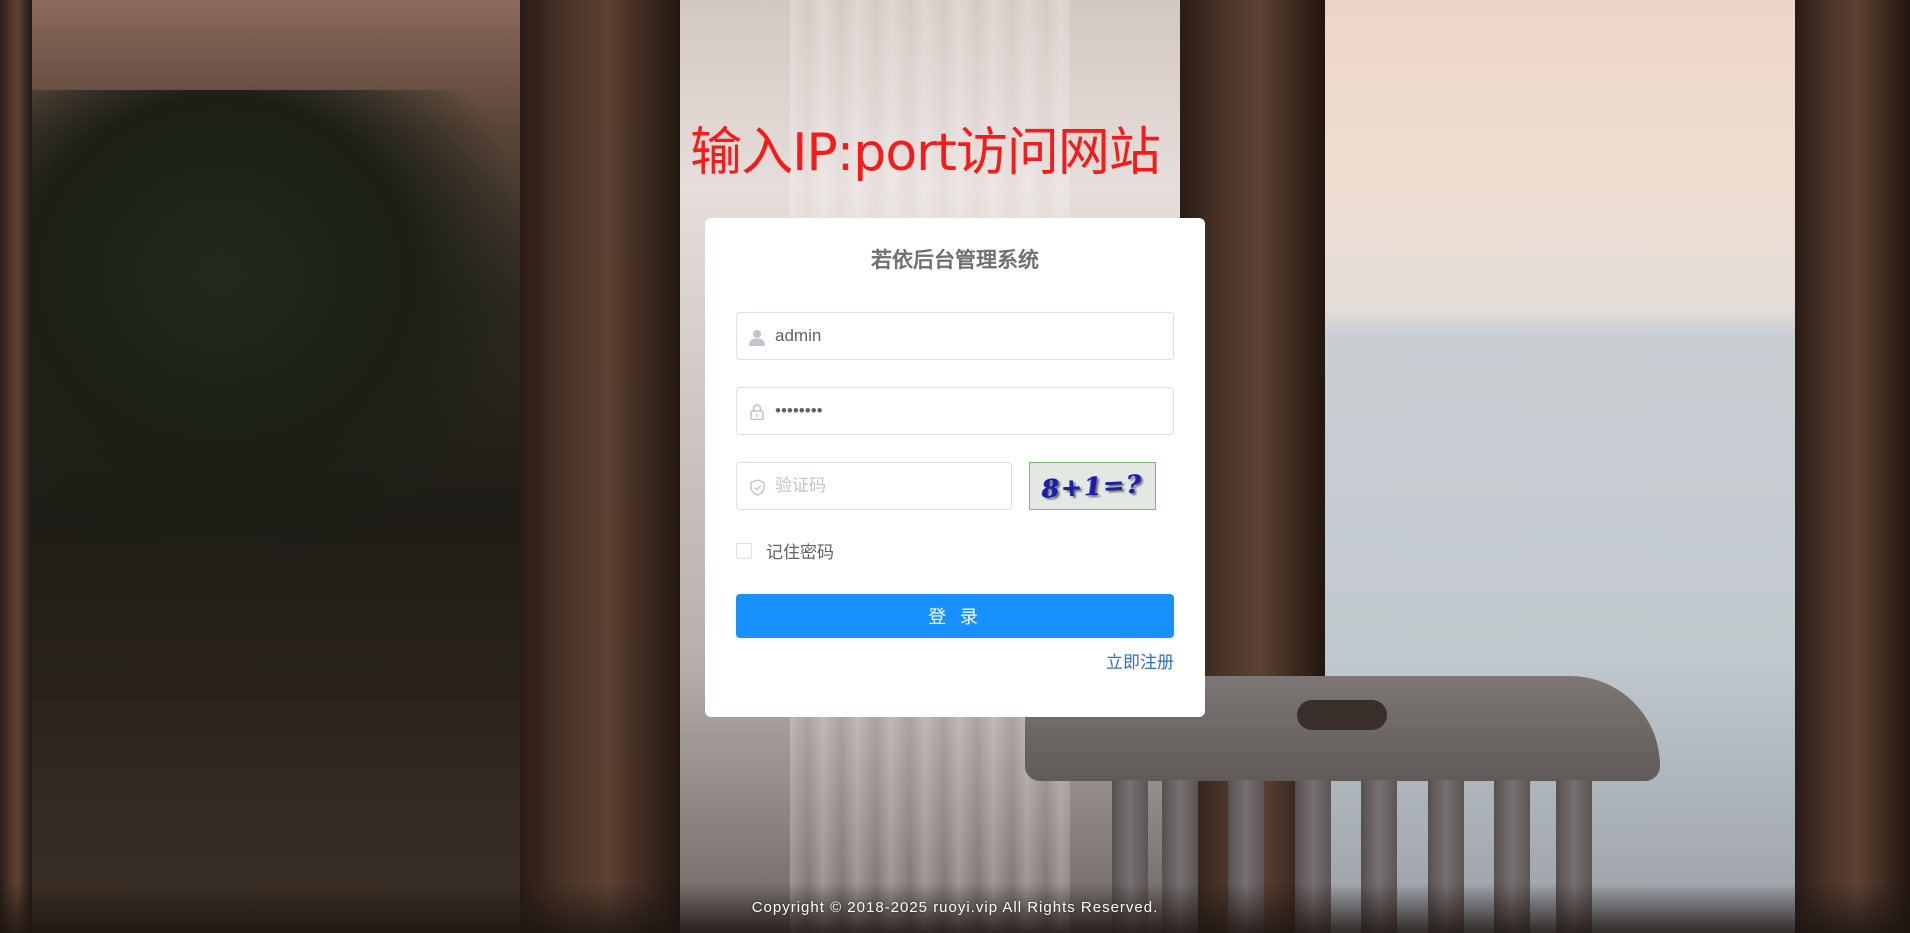 This screenshot has height=933, width=1910. I want to click on login-form: 若依后台管理系统 admin 验证码 8+1=? 记住密码 登 录 立即注册, so click(955, 467).